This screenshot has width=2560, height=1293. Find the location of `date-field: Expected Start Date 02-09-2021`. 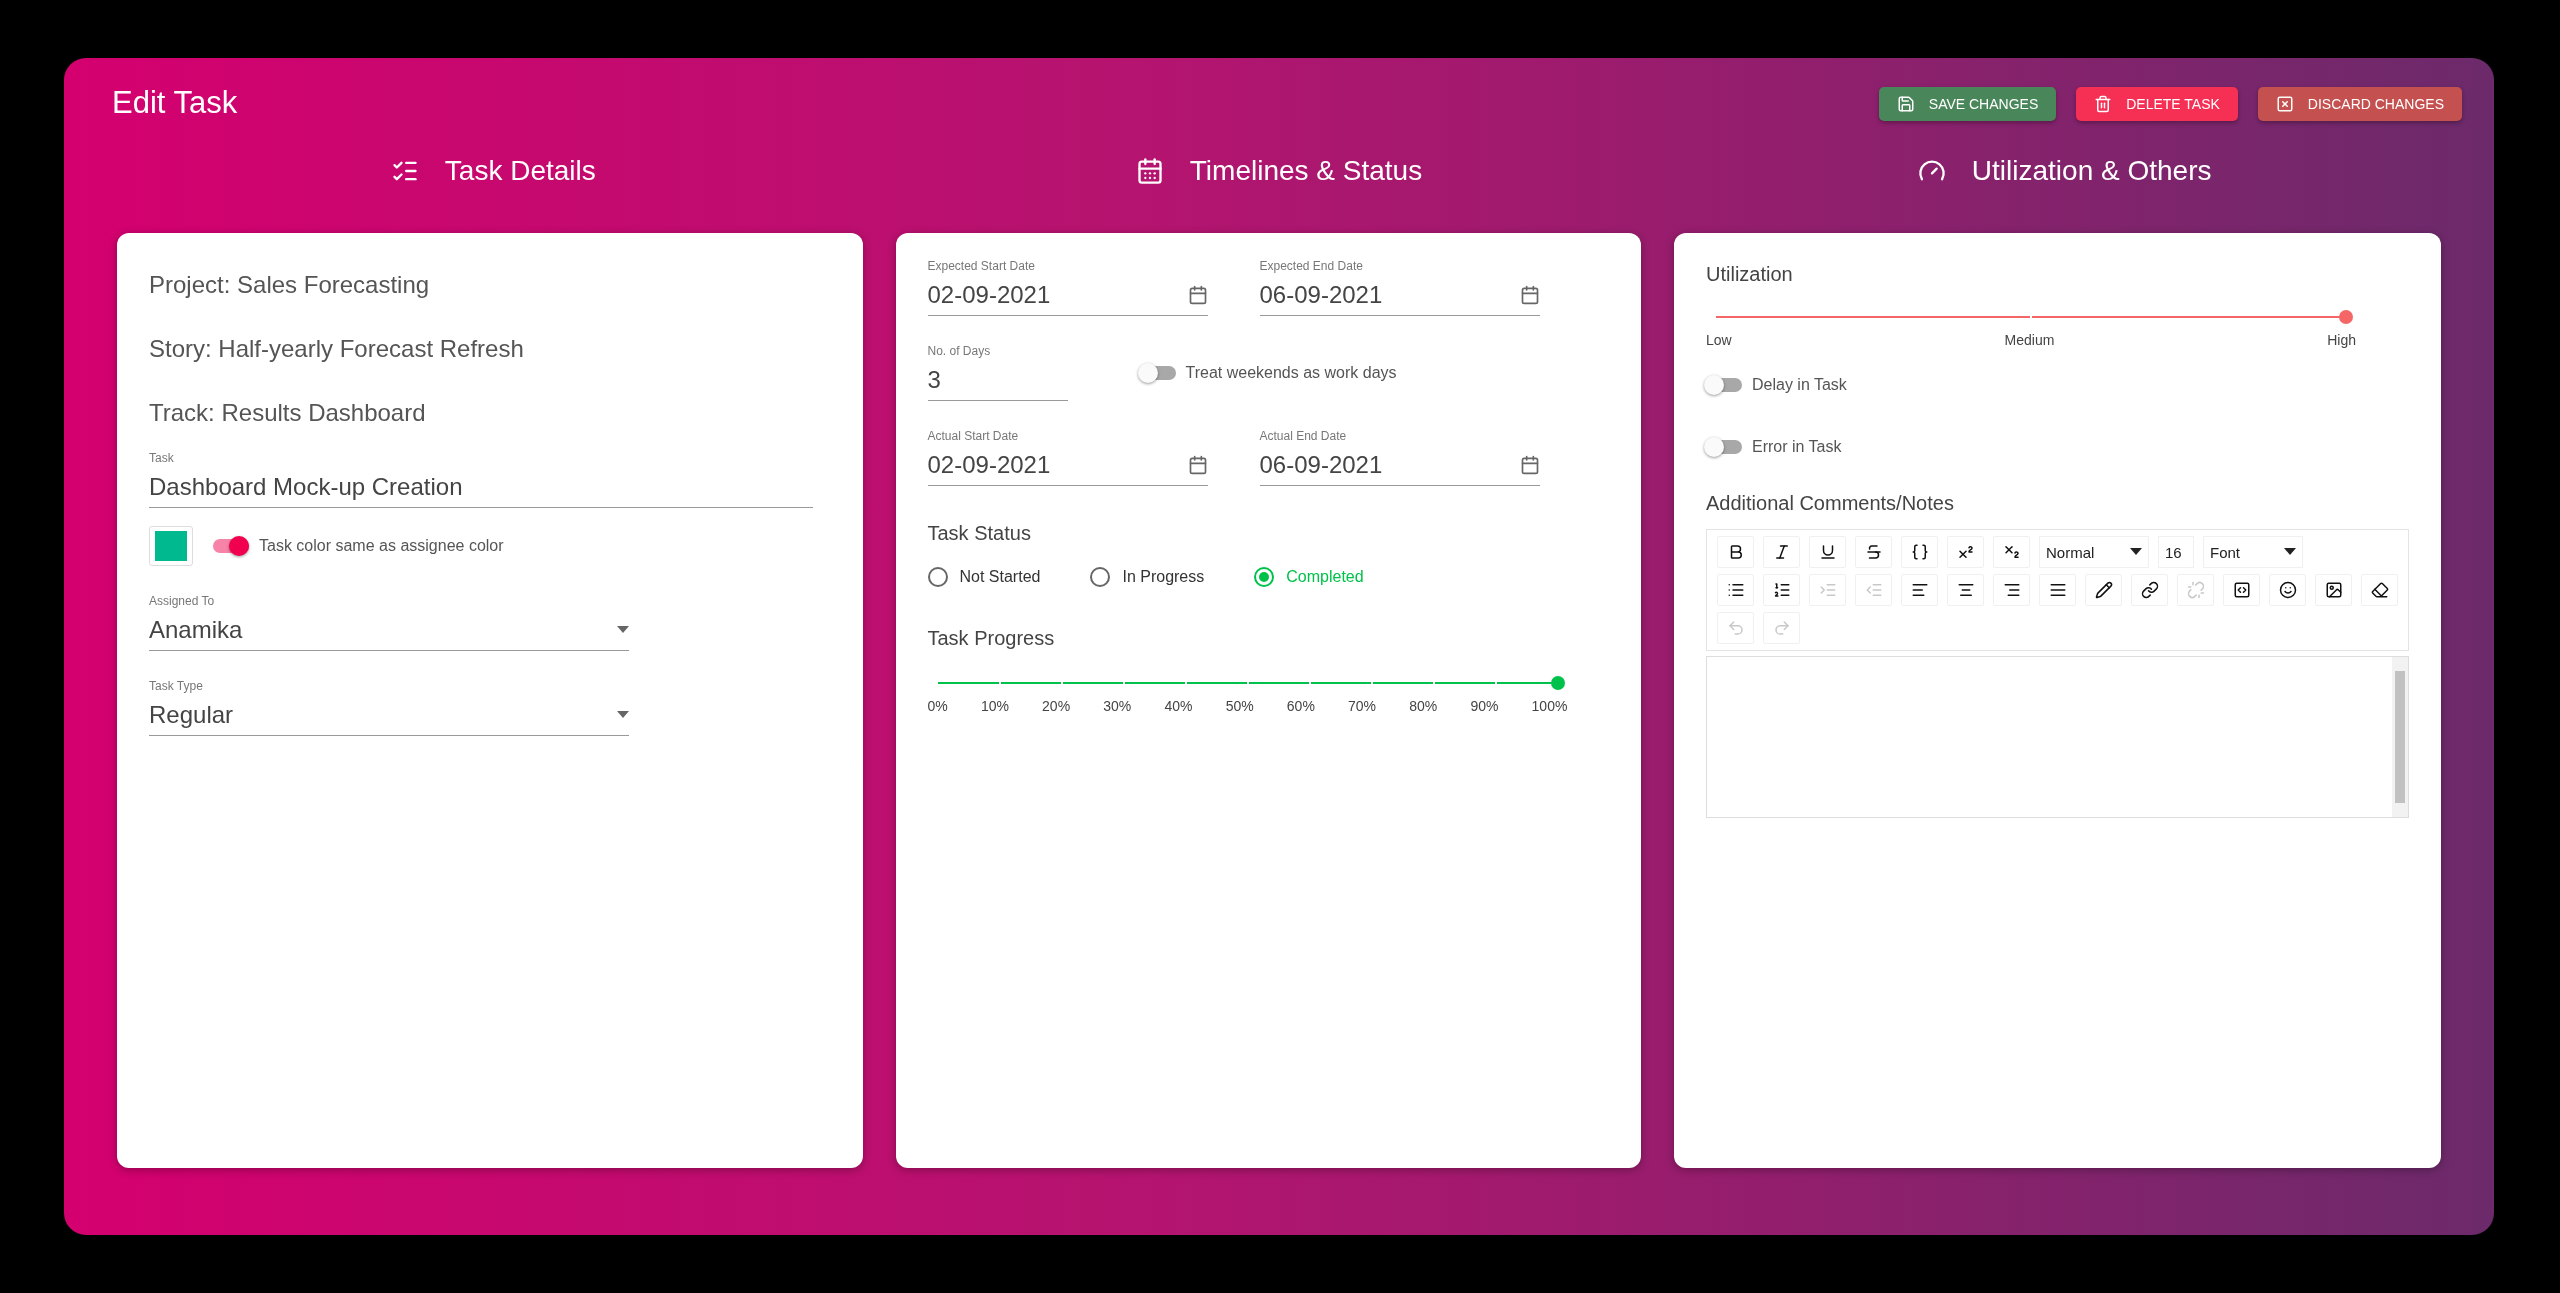

date-field: Expected Start Date 02-09-2021 is located at coordinates (1067, 287).